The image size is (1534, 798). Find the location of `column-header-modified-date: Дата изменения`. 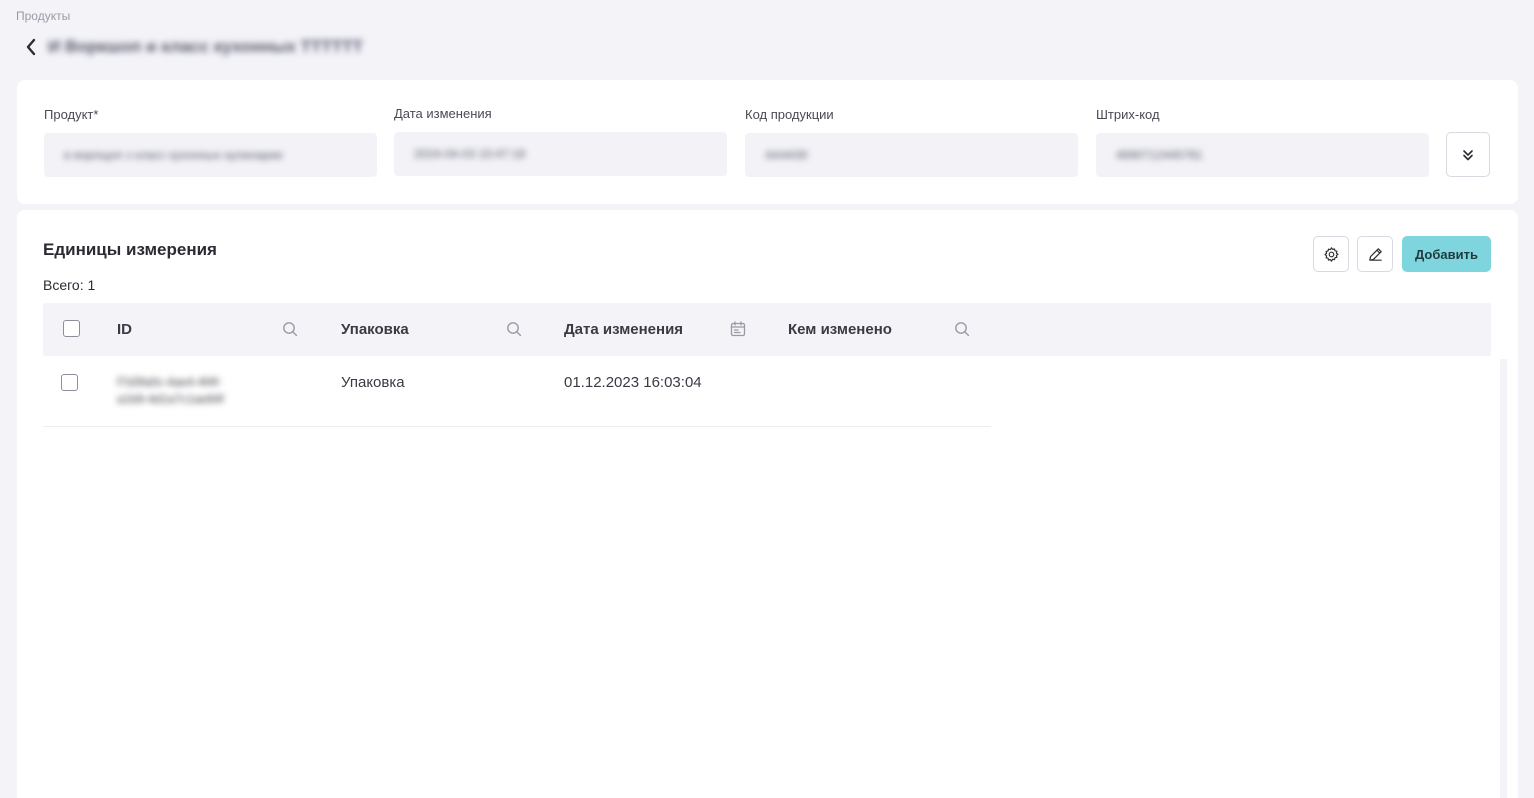

column-header-modified-date: Дата изменения is located at coordinates (623, 329).